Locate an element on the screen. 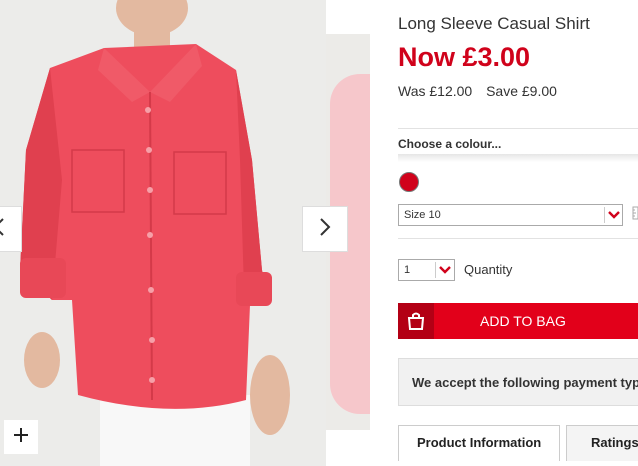 The image size is (638, 466). tab-label: Product Information is located at coordinates (479, 442).